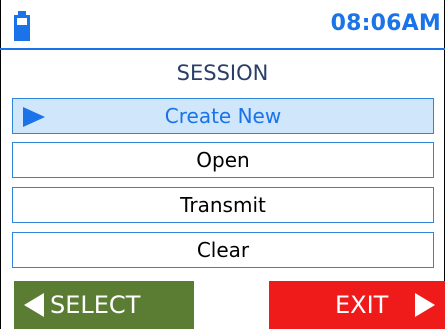 The image size is (445, 329). What do you see at coordinates (362, 305) in the screenshot?
I see `exit-softkey-label: EXIT` at bounding box center [362, 305].